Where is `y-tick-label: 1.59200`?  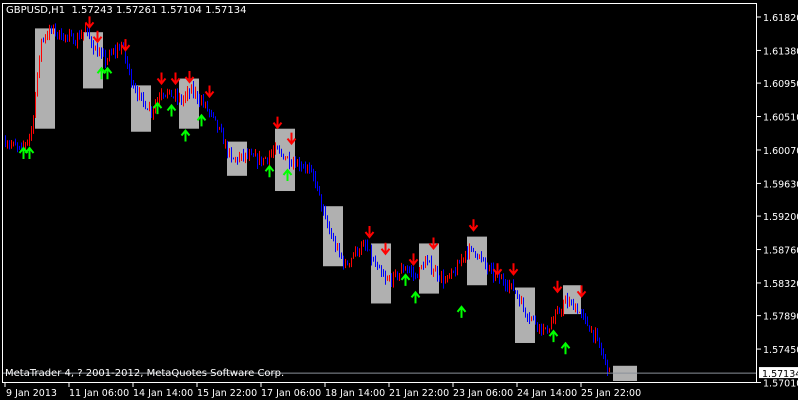 y-tick-label: 1.59200 is located at coordinates (780, 217).